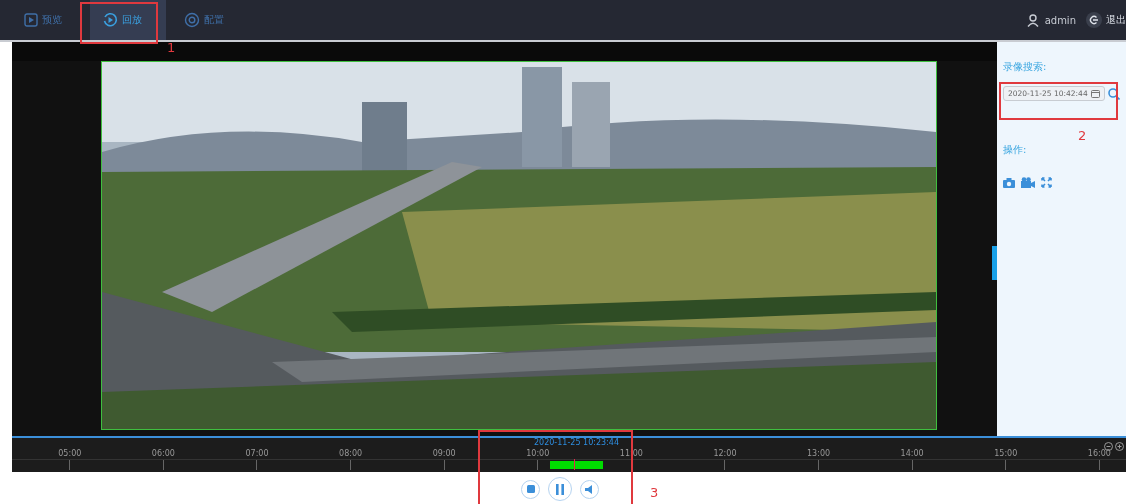  Describe the element at coordinates (163, 454) in the screenshot. I see `tick-label: 06:00` at that location.